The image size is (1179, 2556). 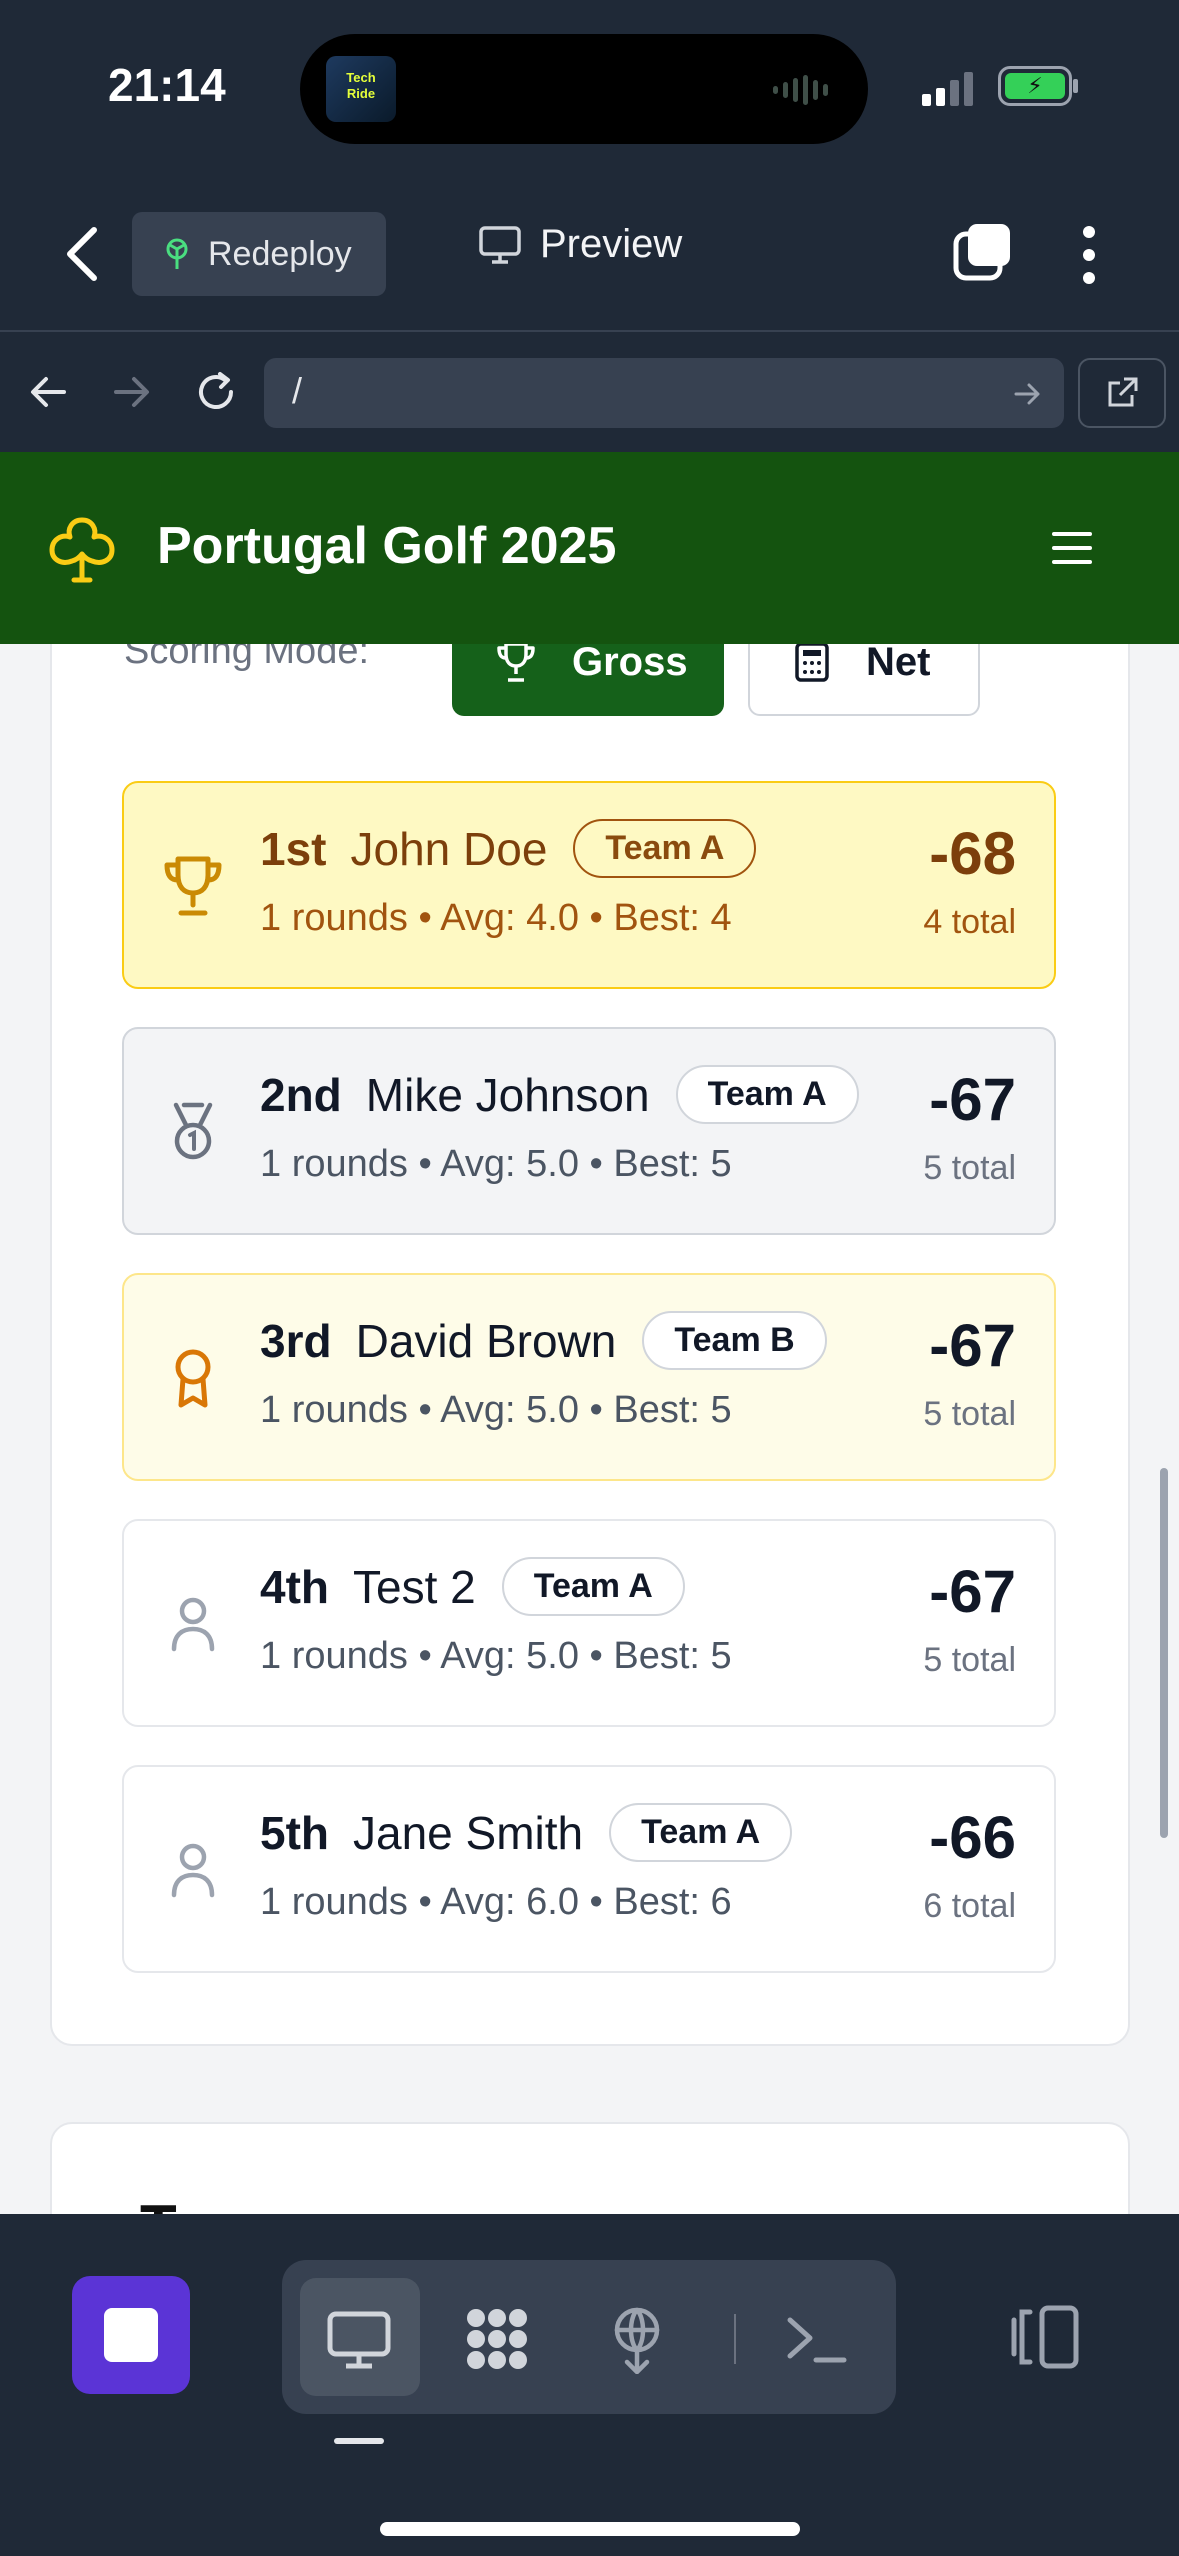 What do you see at coordinates (296, 1340) in the screenshot?
I see `position: 3rd` at bounding box center [296, 1340].